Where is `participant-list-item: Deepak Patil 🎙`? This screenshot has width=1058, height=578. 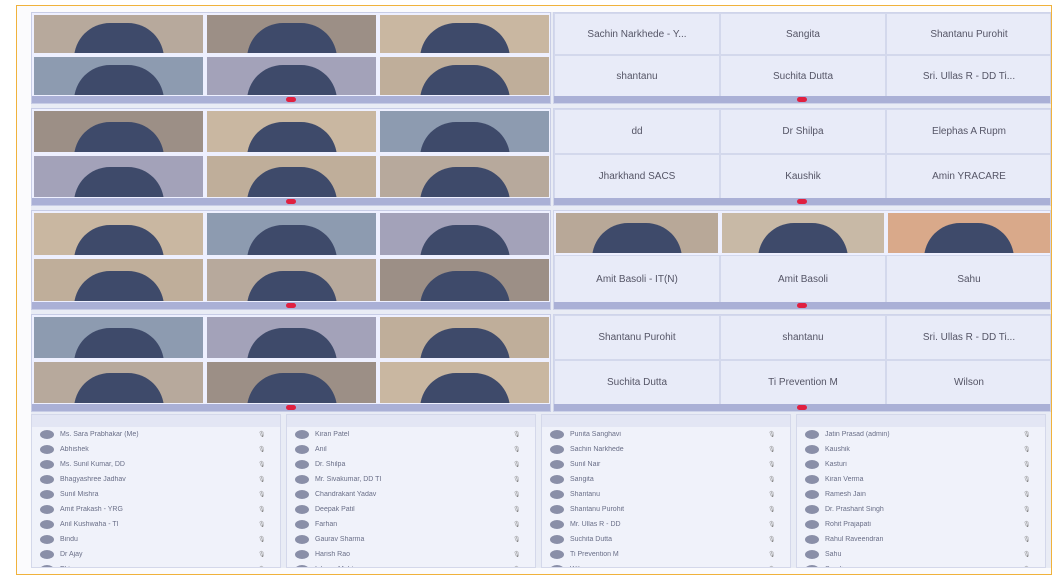 participant-list-item: Deepak Patil 🎙 is located at coordinates (411, 509).